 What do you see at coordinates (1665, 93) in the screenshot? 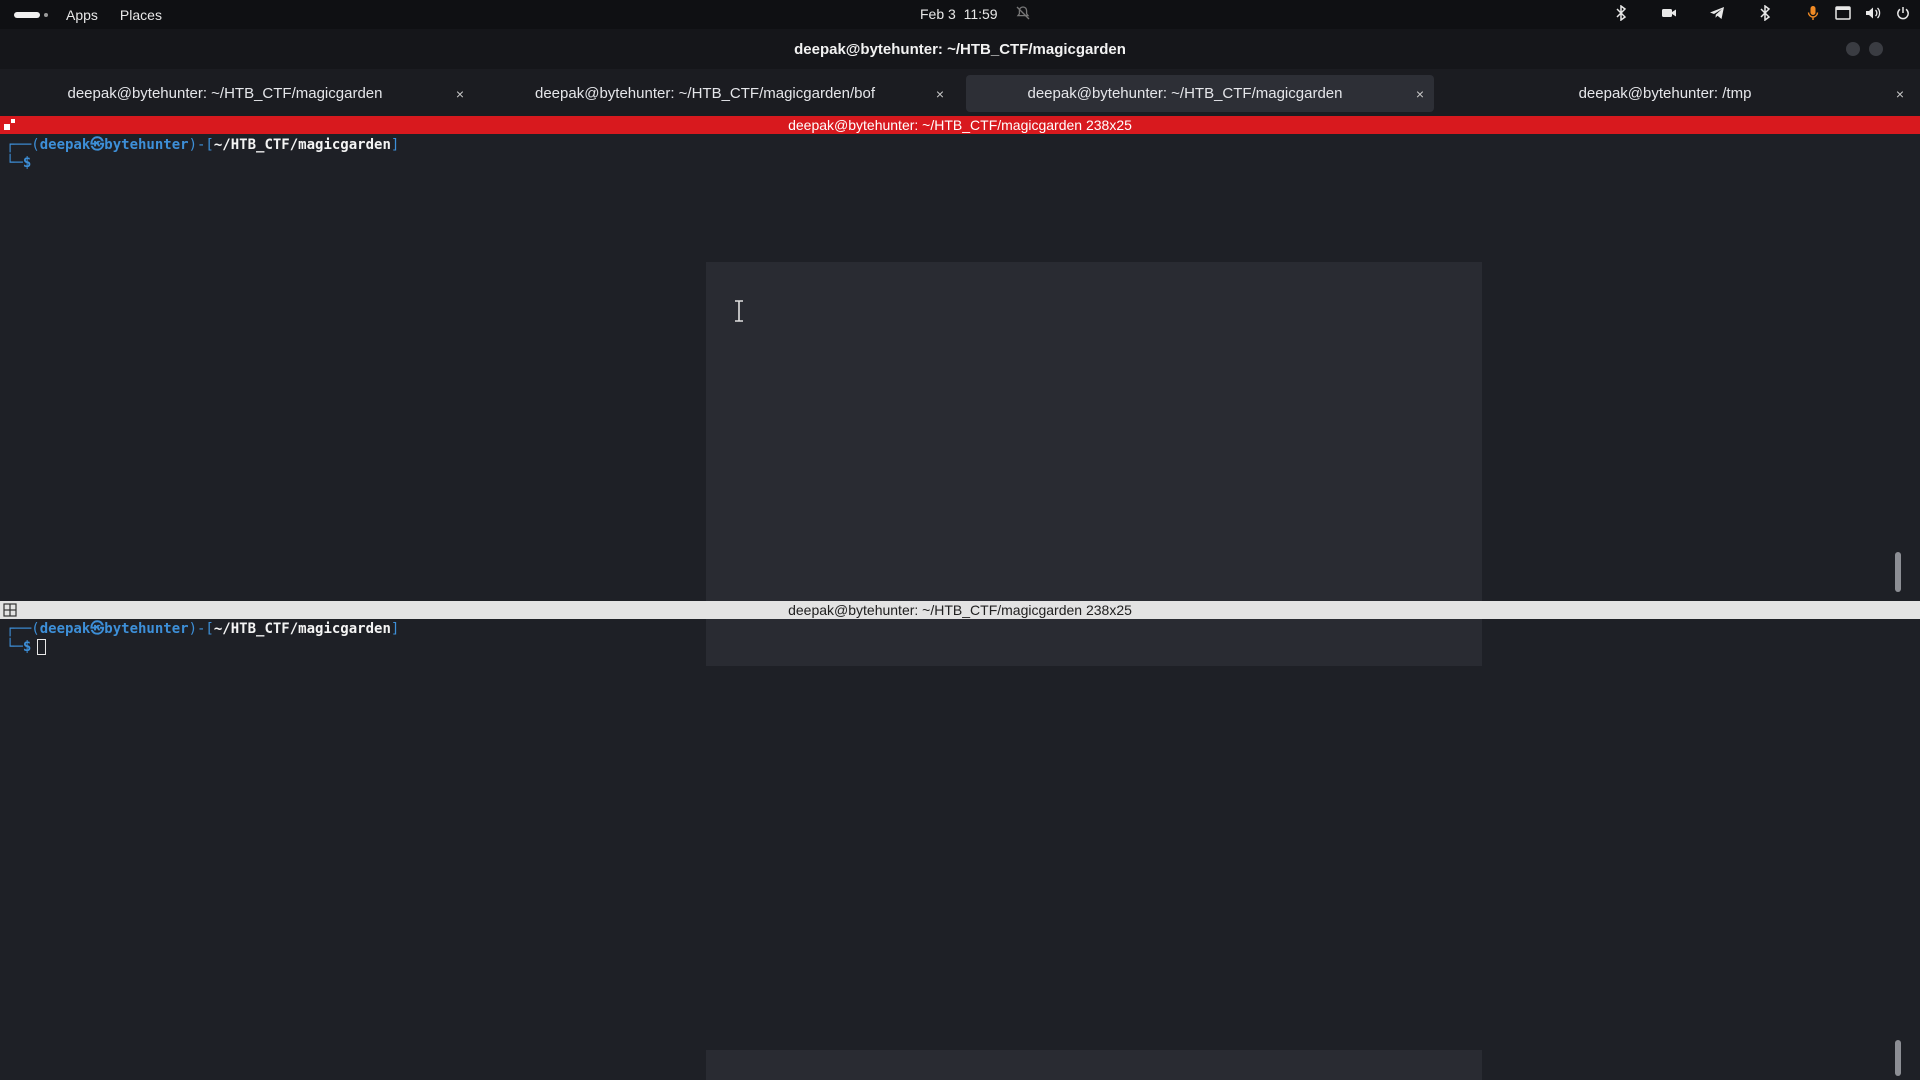
I see `tab-label: deepak@bytehunter: /tmp` at bounding box center [1665, 93].